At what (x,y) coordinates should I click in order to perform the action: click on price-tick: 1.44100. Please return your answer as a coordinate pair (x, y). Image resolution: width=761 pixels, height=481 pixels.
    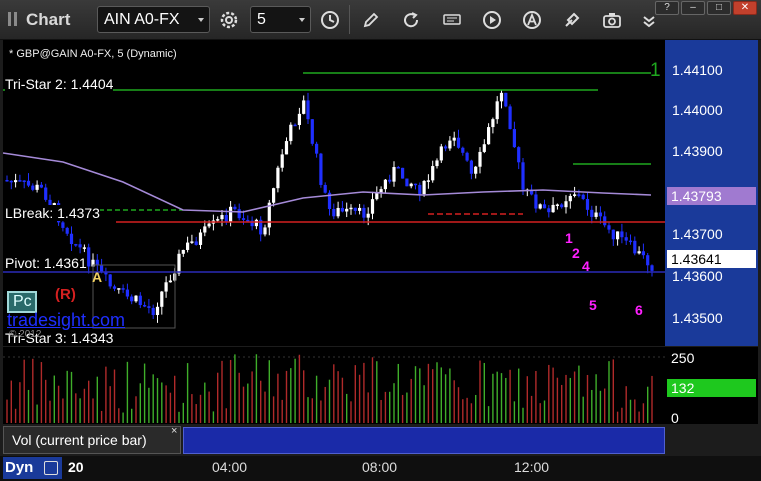
    Looking at the image, I should click on (697, 70).